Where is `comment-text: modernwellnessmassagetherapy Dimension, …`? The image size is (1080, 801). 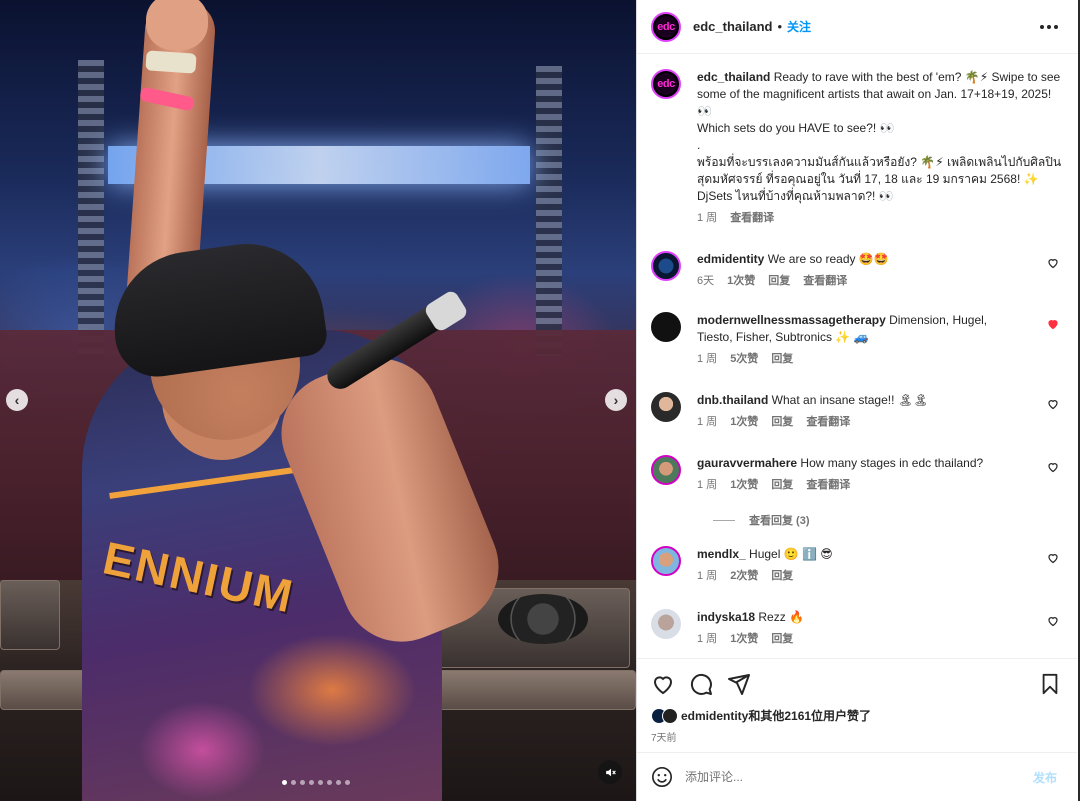 comment-text: modernwellnessmassagetherapy Dimension, … is located at coordinates (857, 340).